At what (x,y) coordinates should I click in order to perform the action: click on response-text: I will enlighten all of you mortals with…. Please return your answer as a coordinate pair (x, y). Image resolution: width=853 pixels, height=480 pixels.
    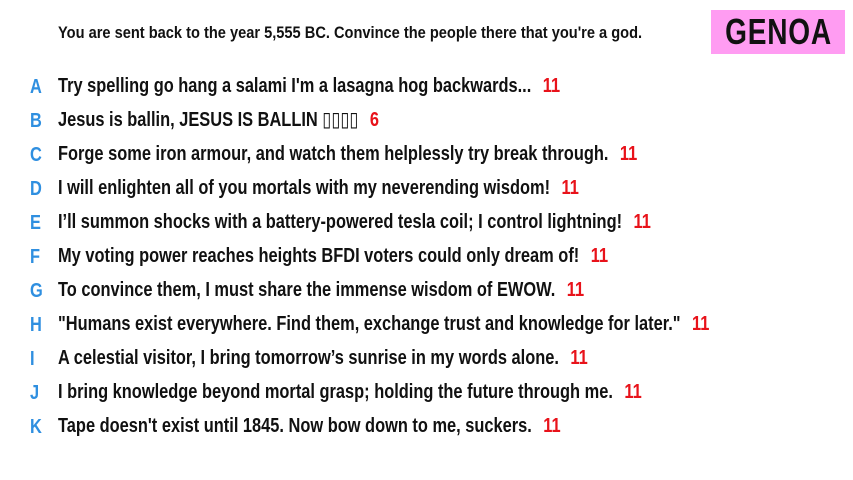
    Looking at the image, I should click on (304, 188).